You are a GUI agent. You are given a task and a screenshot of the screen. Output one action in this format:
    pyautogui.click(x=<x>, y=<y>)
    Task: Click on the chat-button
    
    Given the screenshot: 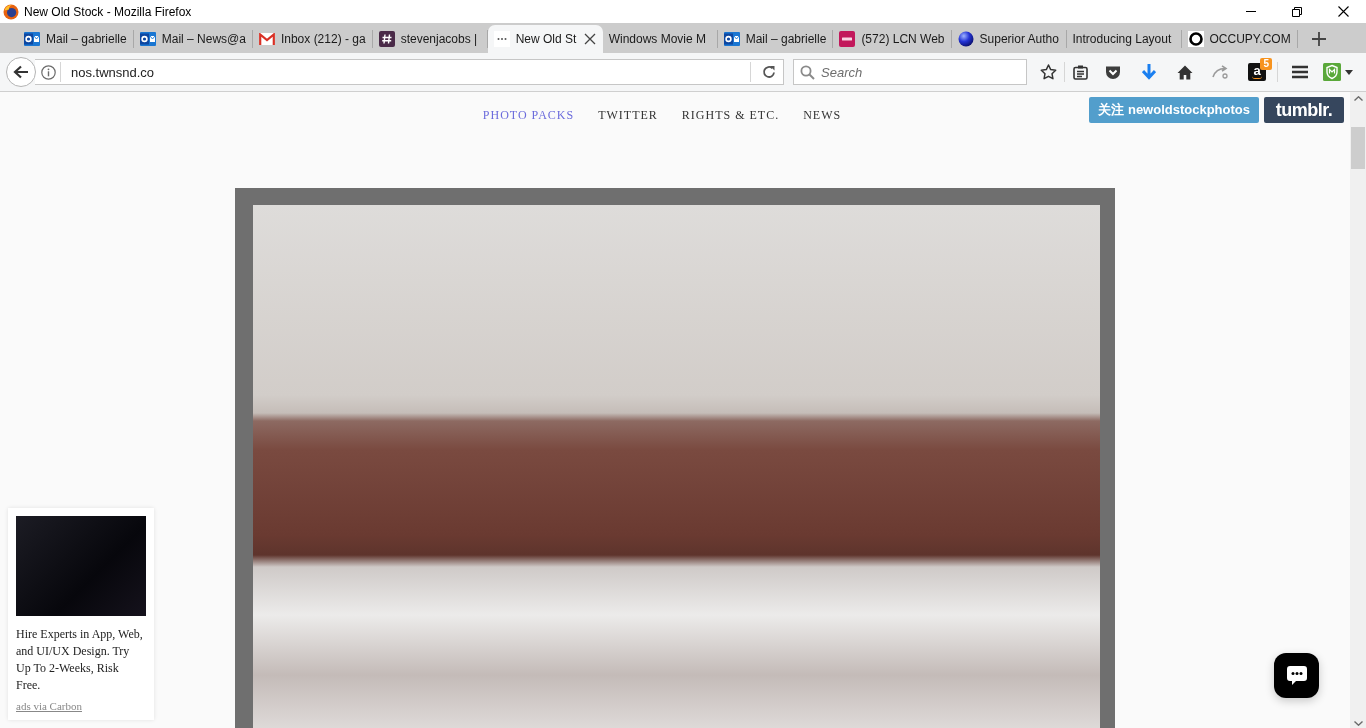 What is the action you would take?
    pyautogui.click(x=1296, y=675)
    